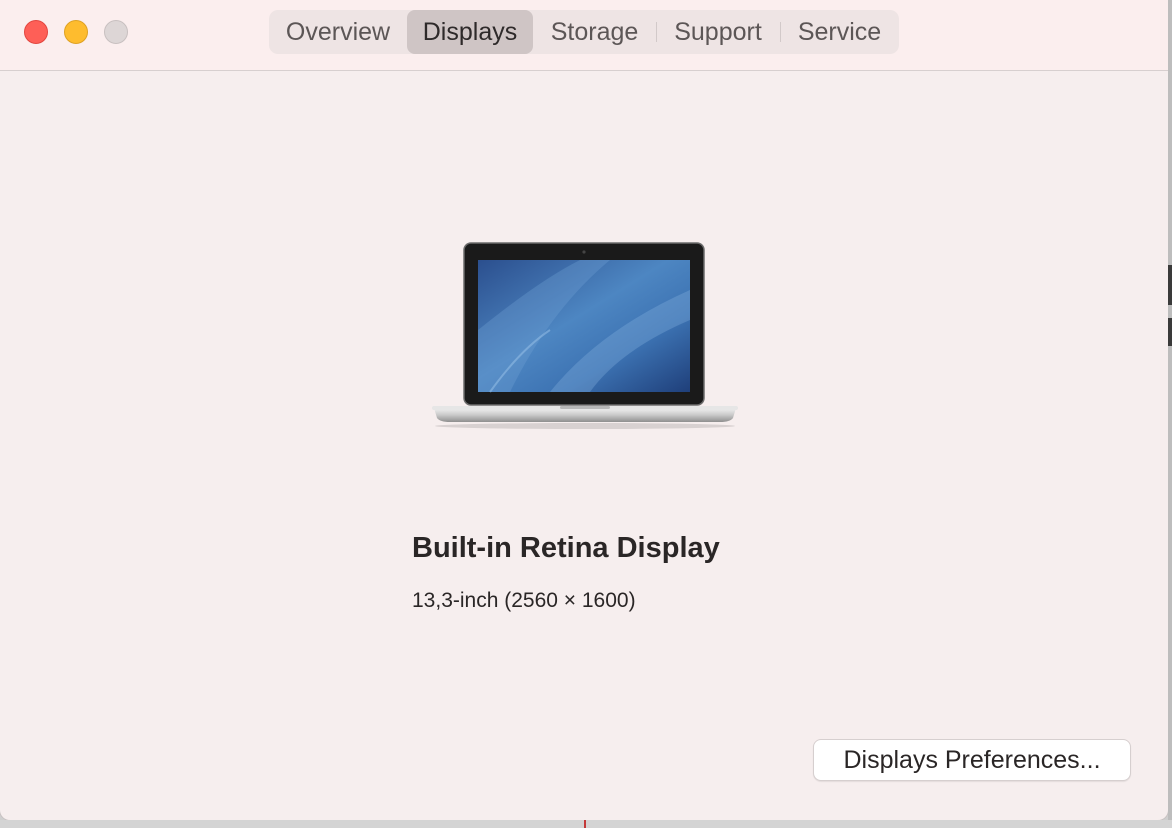  What do you see at coordinates (839, 32) in the screenshot?
I see `tab-service: Service` at bounding box center [839, 32].